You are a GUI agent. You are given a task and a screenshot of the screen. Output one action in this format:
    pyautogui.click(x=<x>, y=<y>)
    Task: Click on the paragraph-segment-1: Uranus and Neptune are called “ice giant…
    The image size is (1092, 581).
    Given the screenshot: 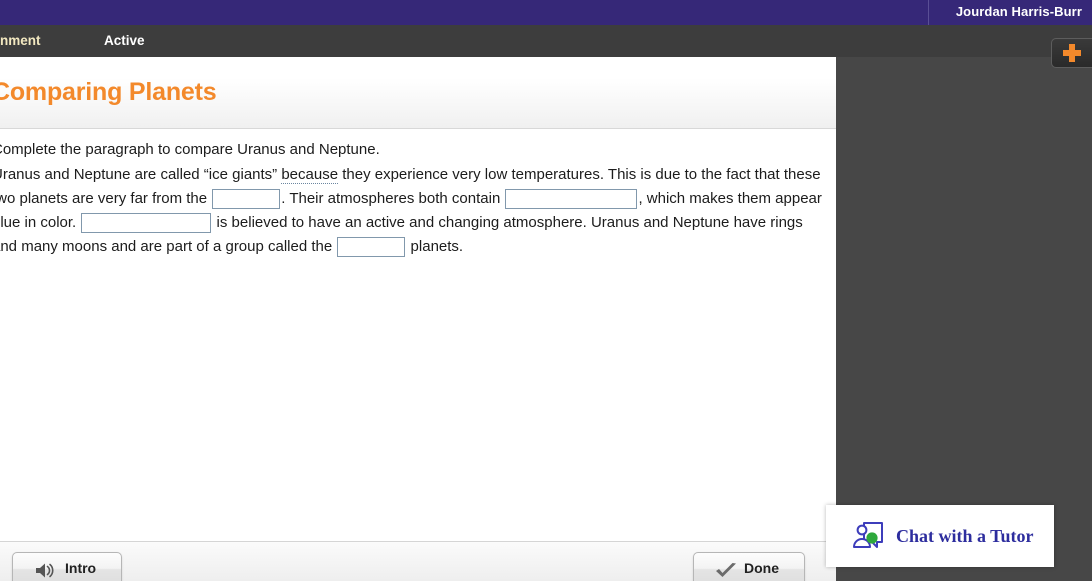 What is the action you would take?
    pyautogui.click(x=141, y=174)
    